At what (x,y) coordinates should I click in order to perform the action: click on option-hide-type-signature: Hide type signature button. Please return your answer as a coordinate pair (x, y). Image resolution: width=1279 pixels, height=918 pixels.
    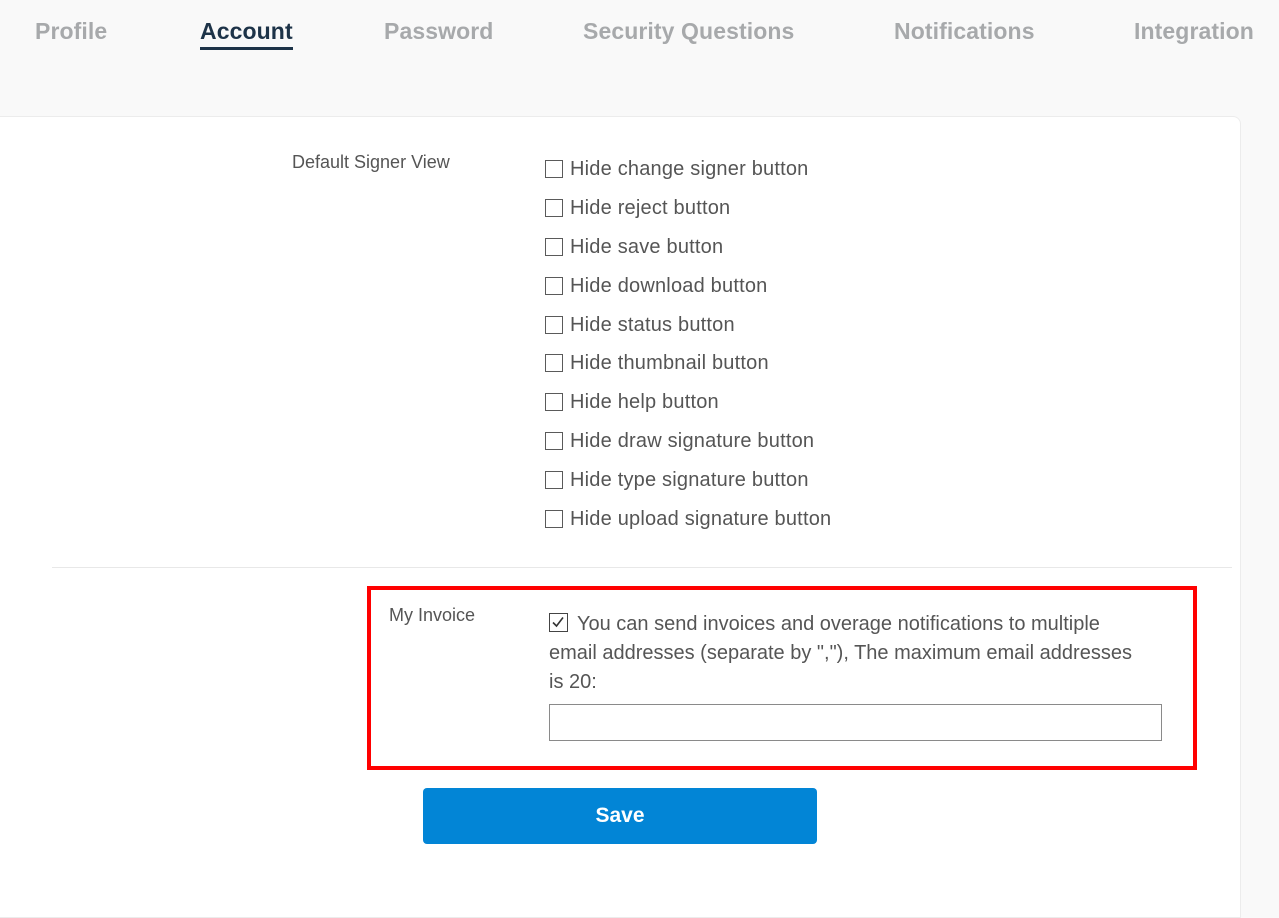
    Looking at the image, I should click on (677, 480).